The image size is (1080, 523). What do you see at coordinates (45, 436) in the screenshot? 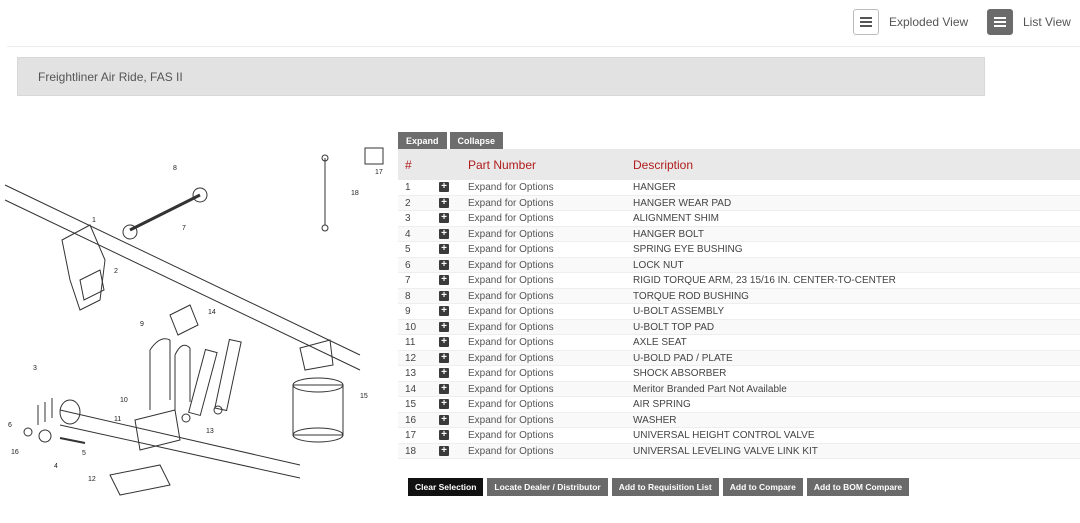
I see `washer-part` at bounding box center [45, 436].